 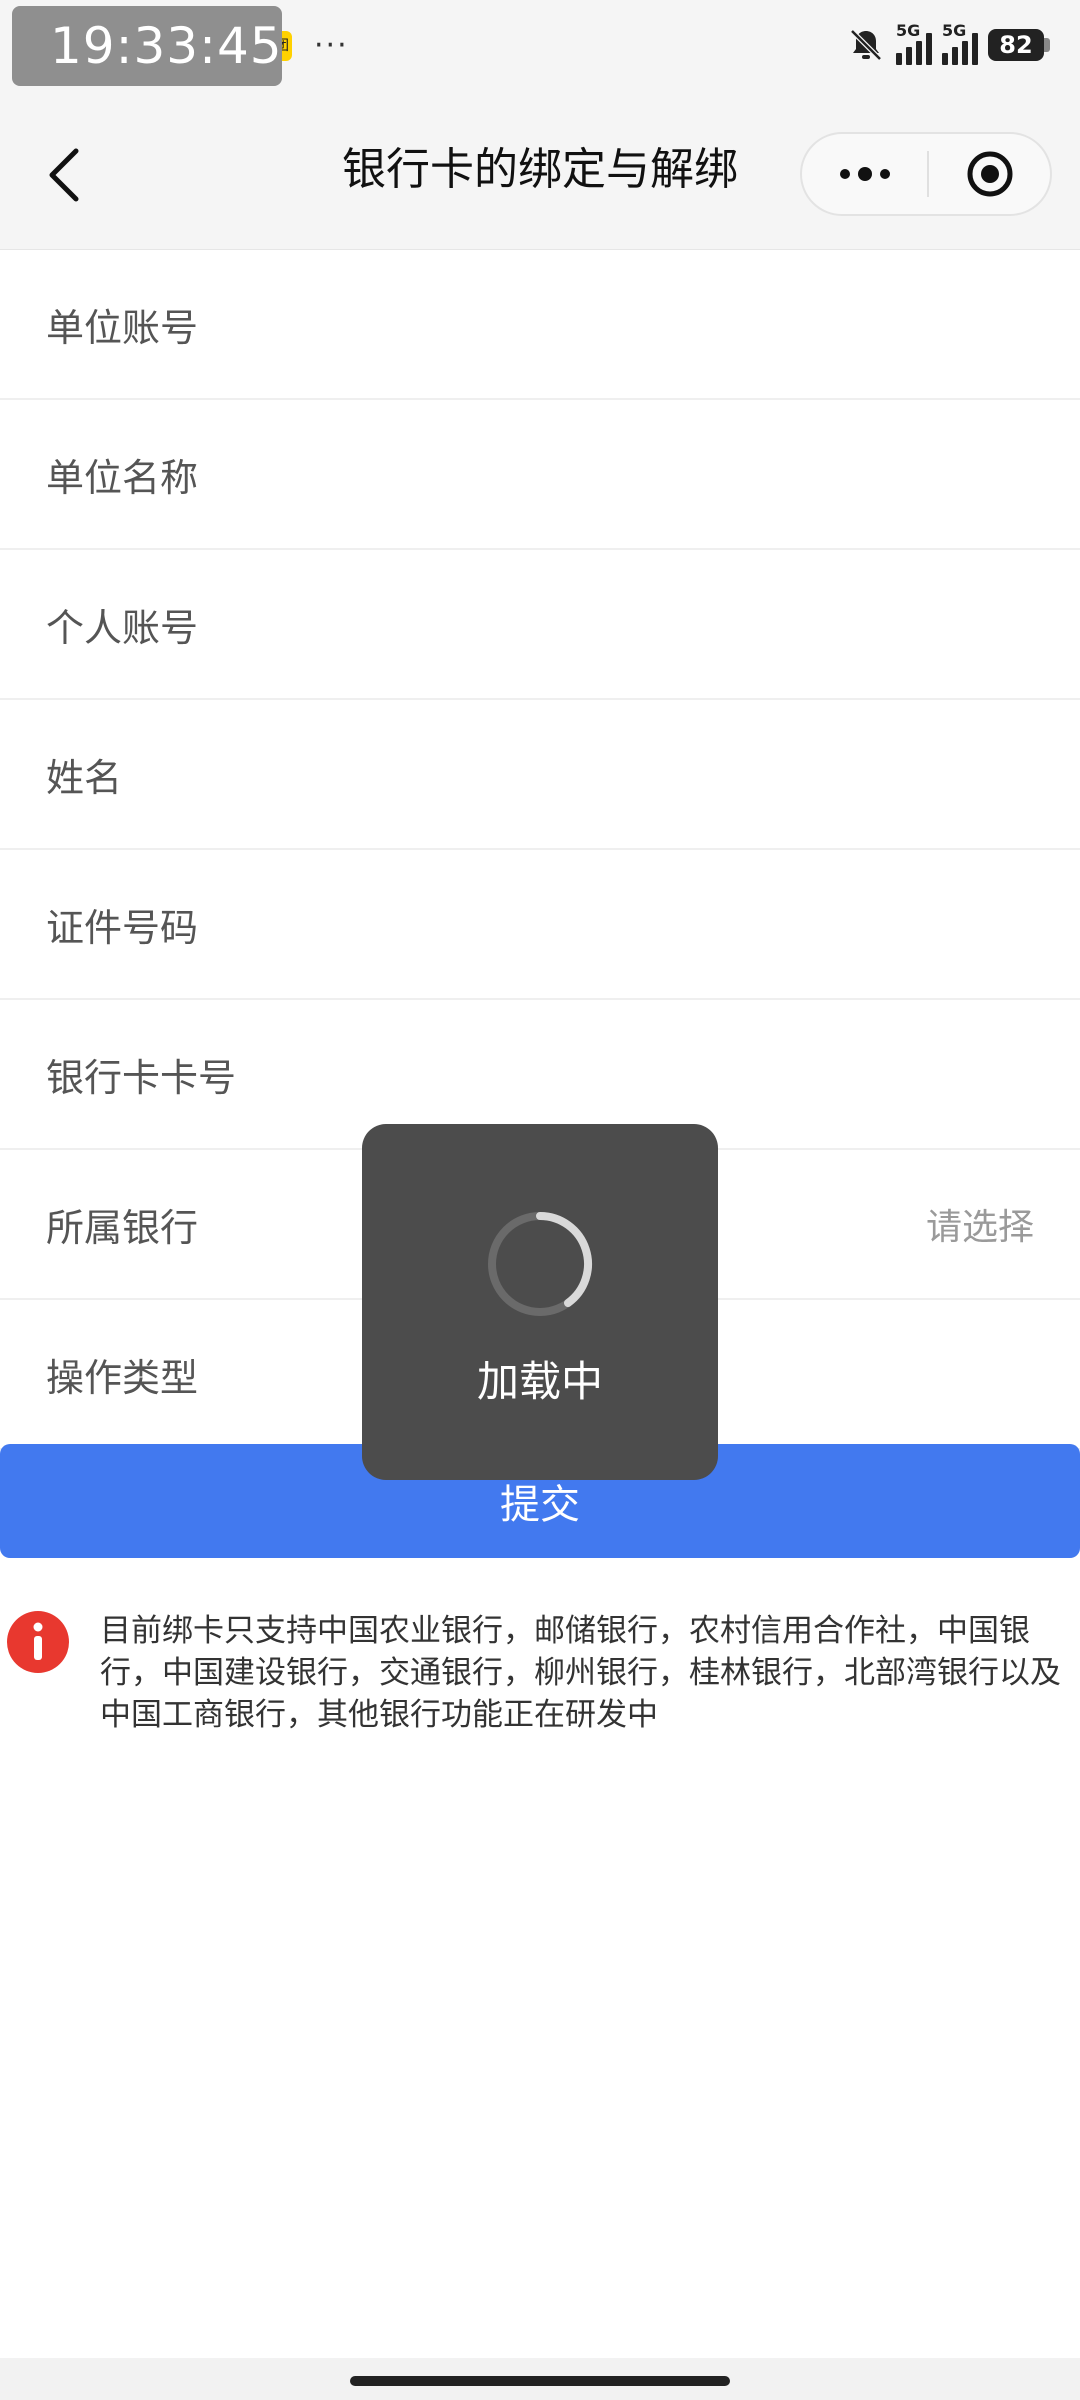 What do you see at coordinates (540, 170) in the screenshot?
I see `nav-bar: 银行卡的绑定与解绑` at bounding box center [540, 170].